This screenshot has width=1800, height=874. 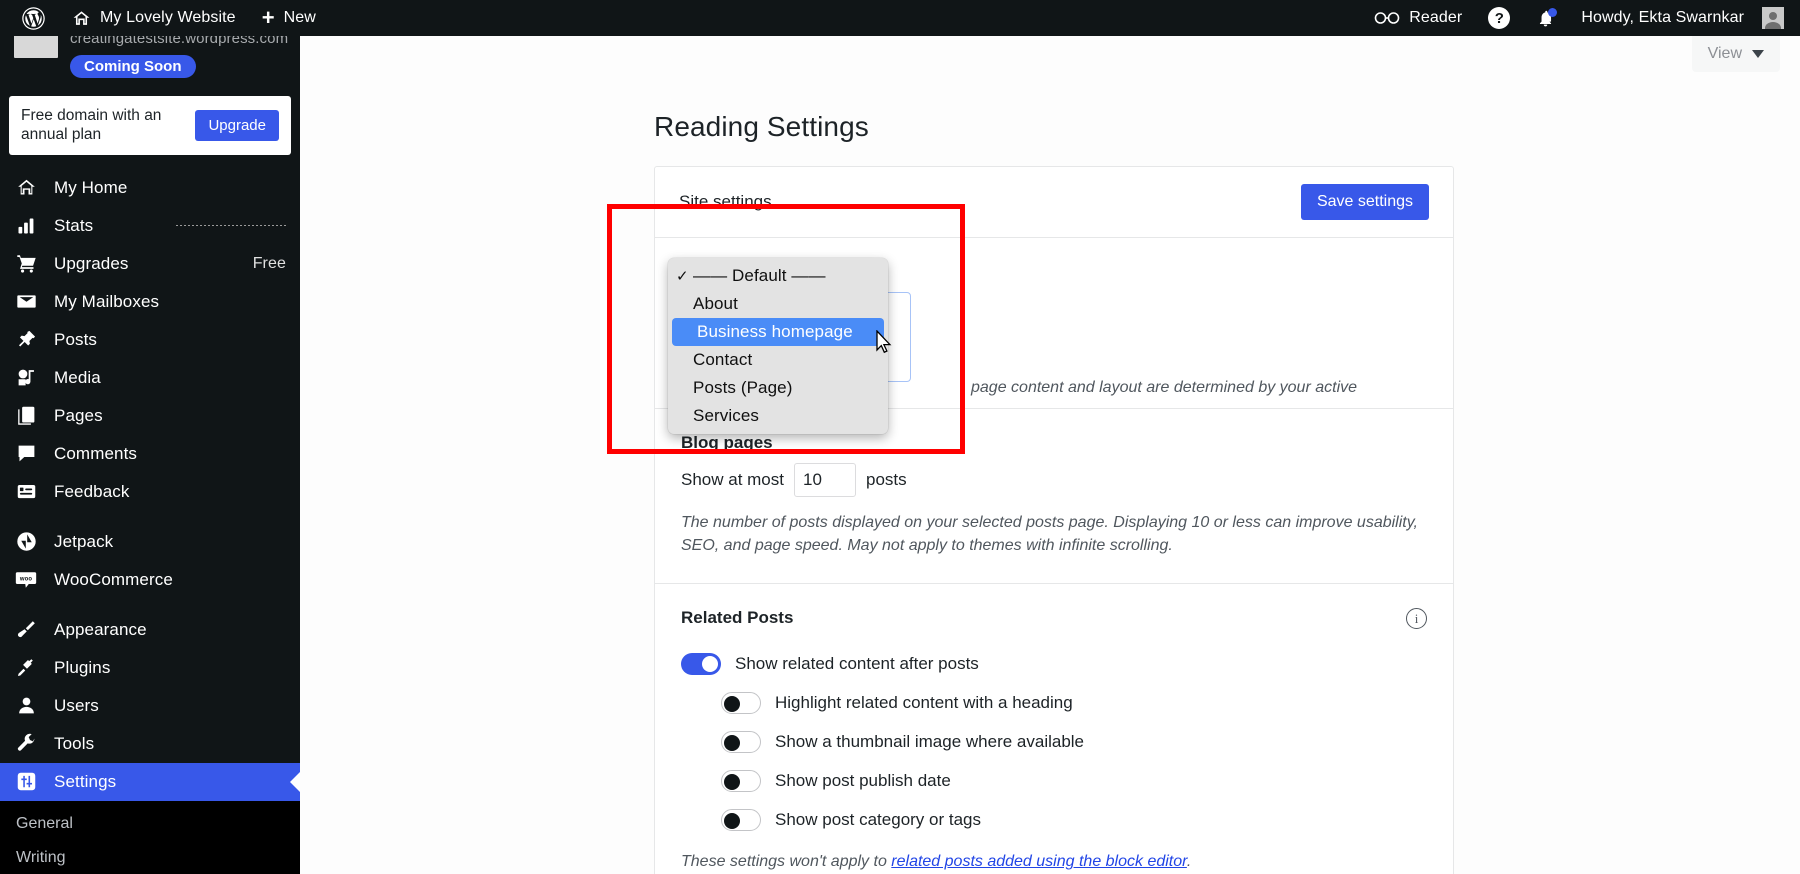 I want to click on sidebar-item-my-mailboxes: My Mailboxes, so click(x=150, y=302).